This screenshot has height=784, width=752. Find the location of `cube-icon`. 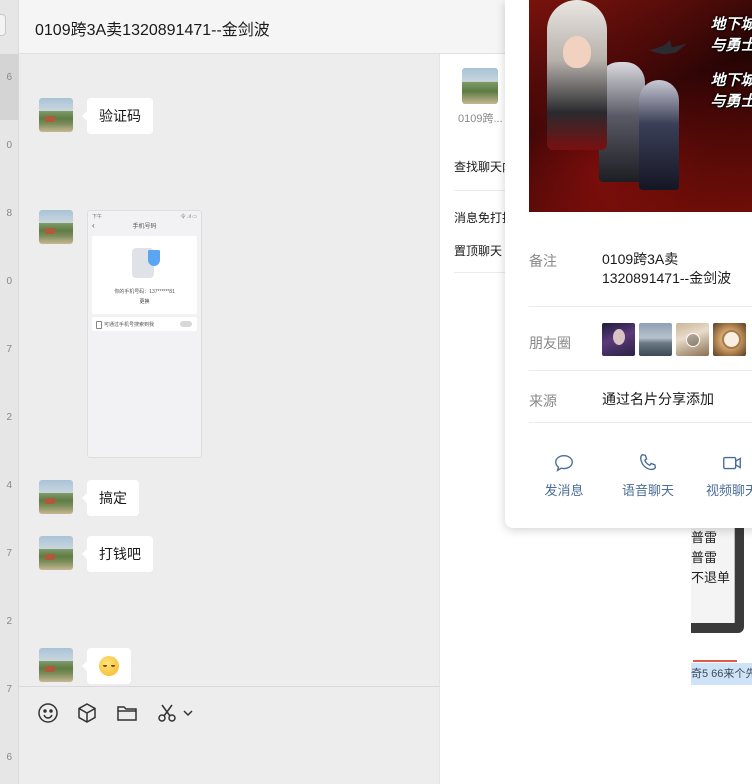

cube-icon is located at coordinates (87, 713).